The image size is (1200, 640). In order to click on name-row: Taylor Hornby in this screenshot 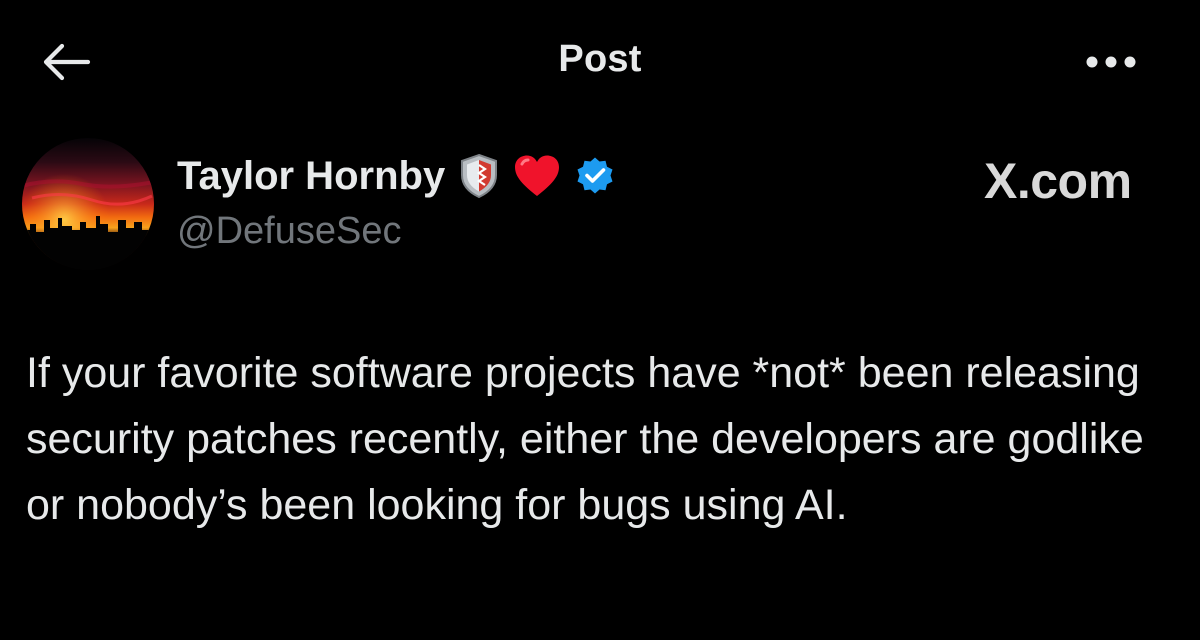, I will do `click(396, 176)`.